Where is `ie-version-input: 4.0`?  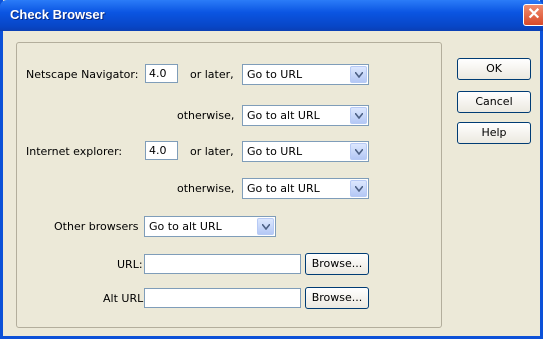 ie-version-input: 4.0 is located at coordinates (161, 150).